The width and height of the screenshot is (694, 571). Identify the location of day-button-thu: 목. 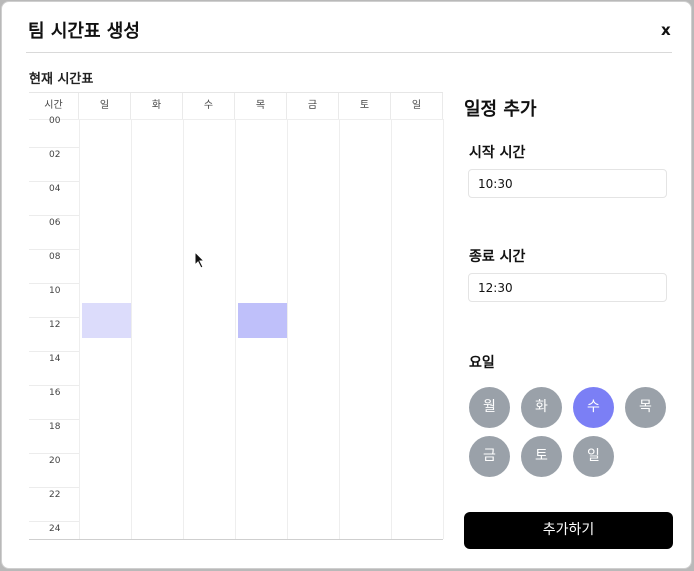
(645, 407).